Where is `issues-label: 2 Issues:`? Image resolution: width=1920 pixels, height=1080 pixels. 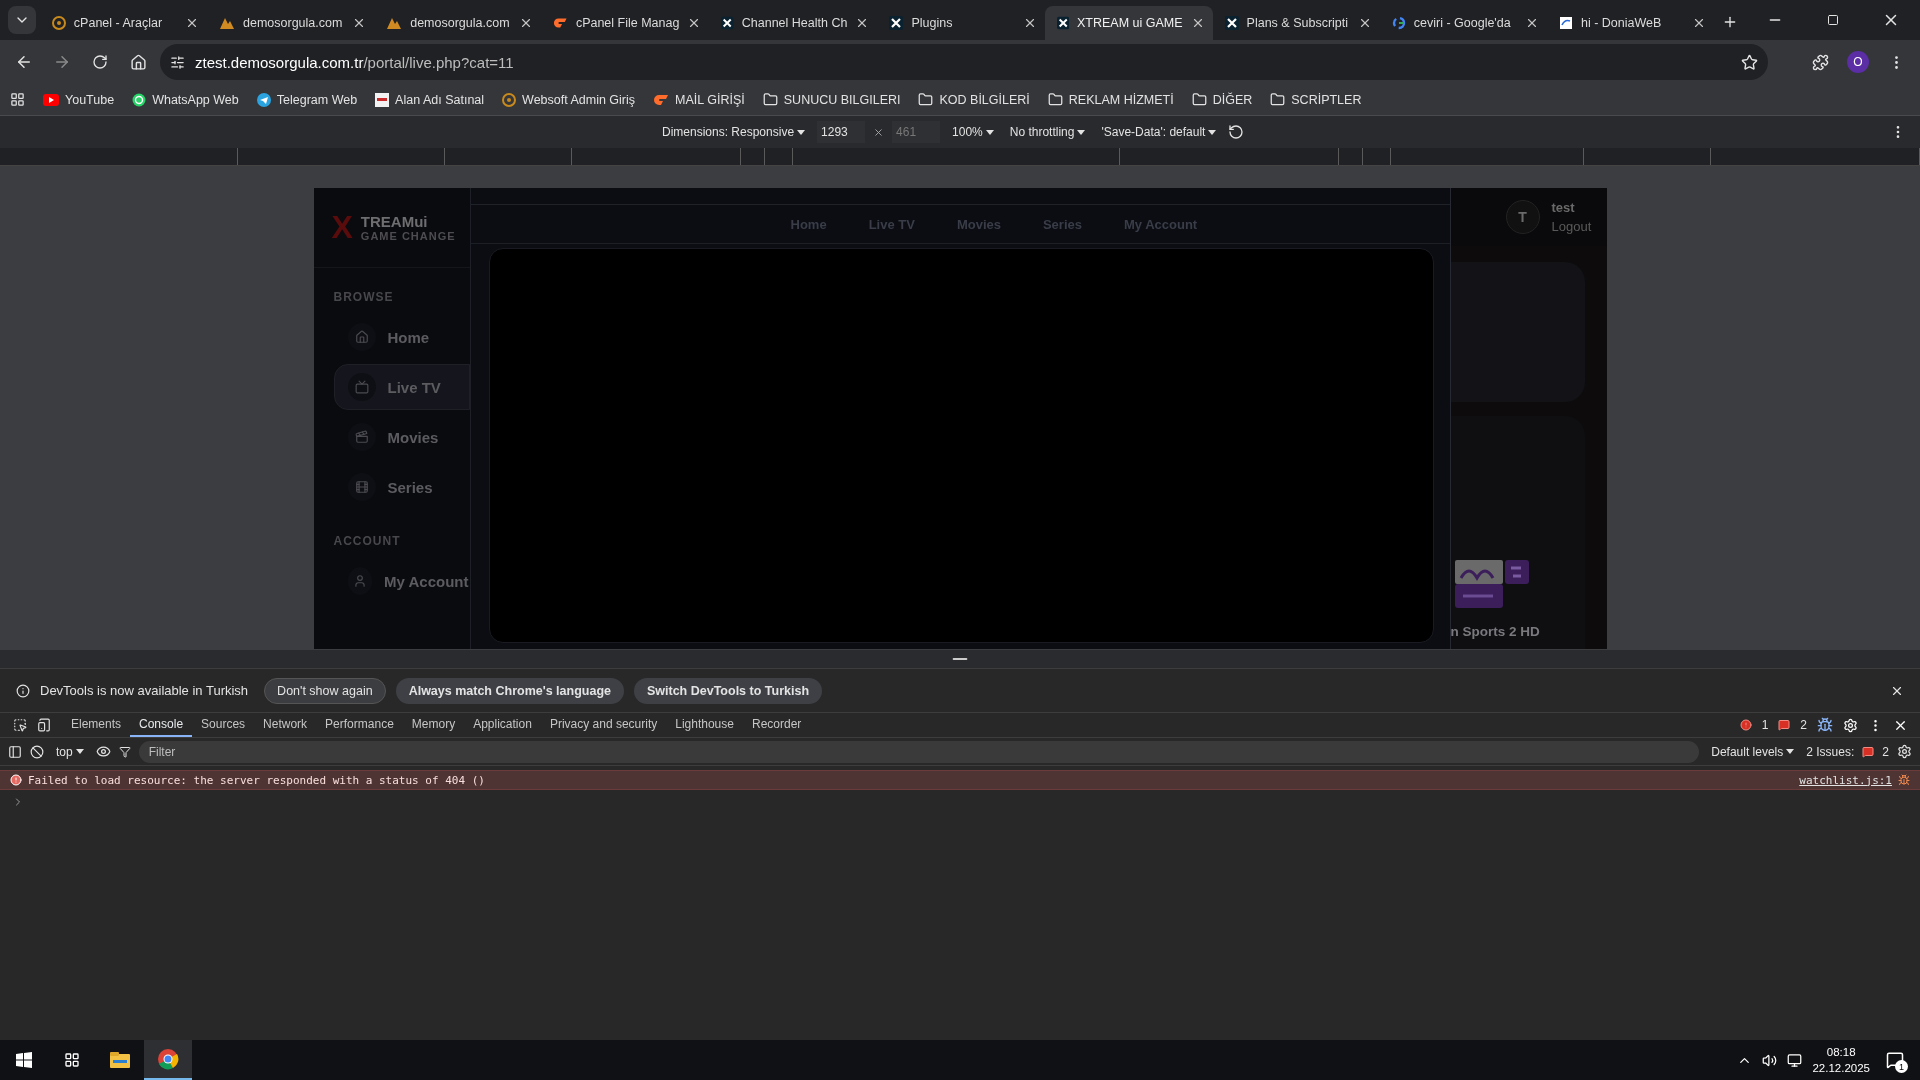 issues-label: 2 Issues: is located at coordinates (1830, 751).